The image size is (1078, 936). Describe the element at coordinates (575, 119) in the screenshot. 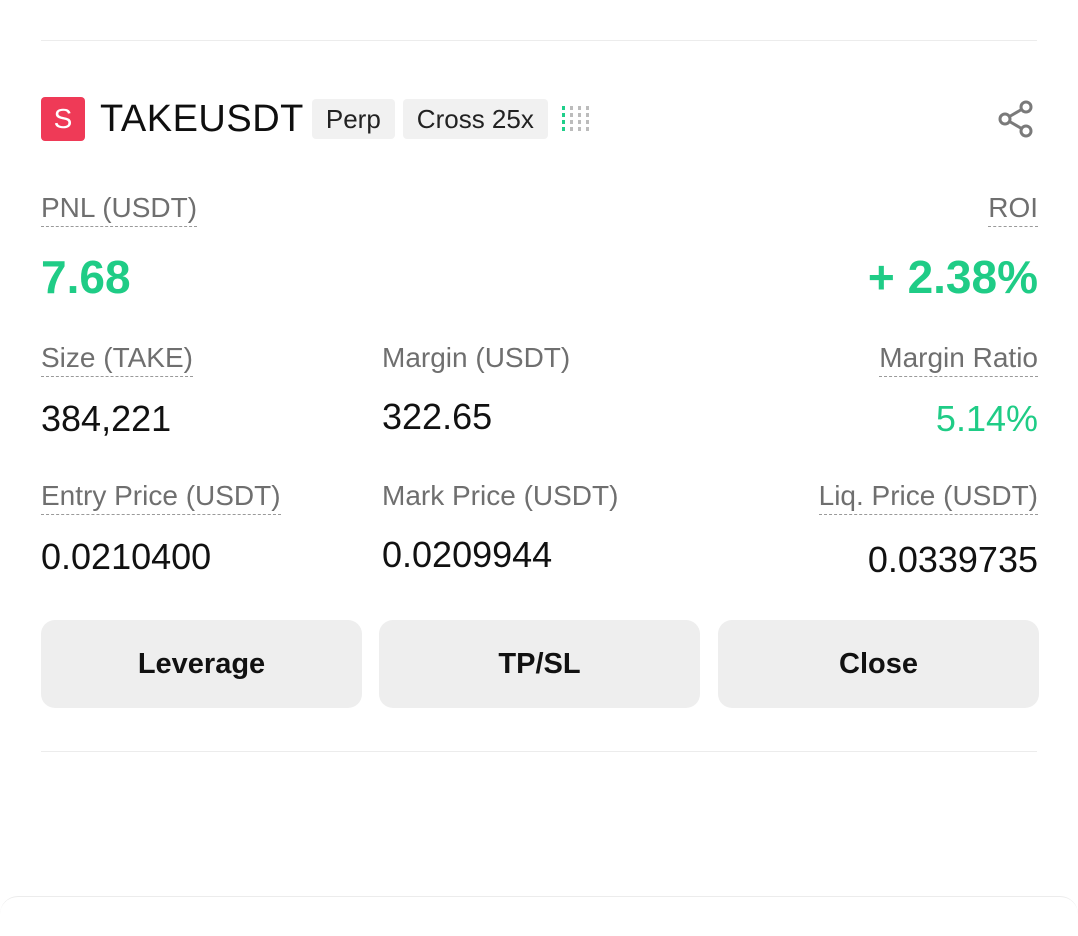

I see `risk-signal-icon` at that location.